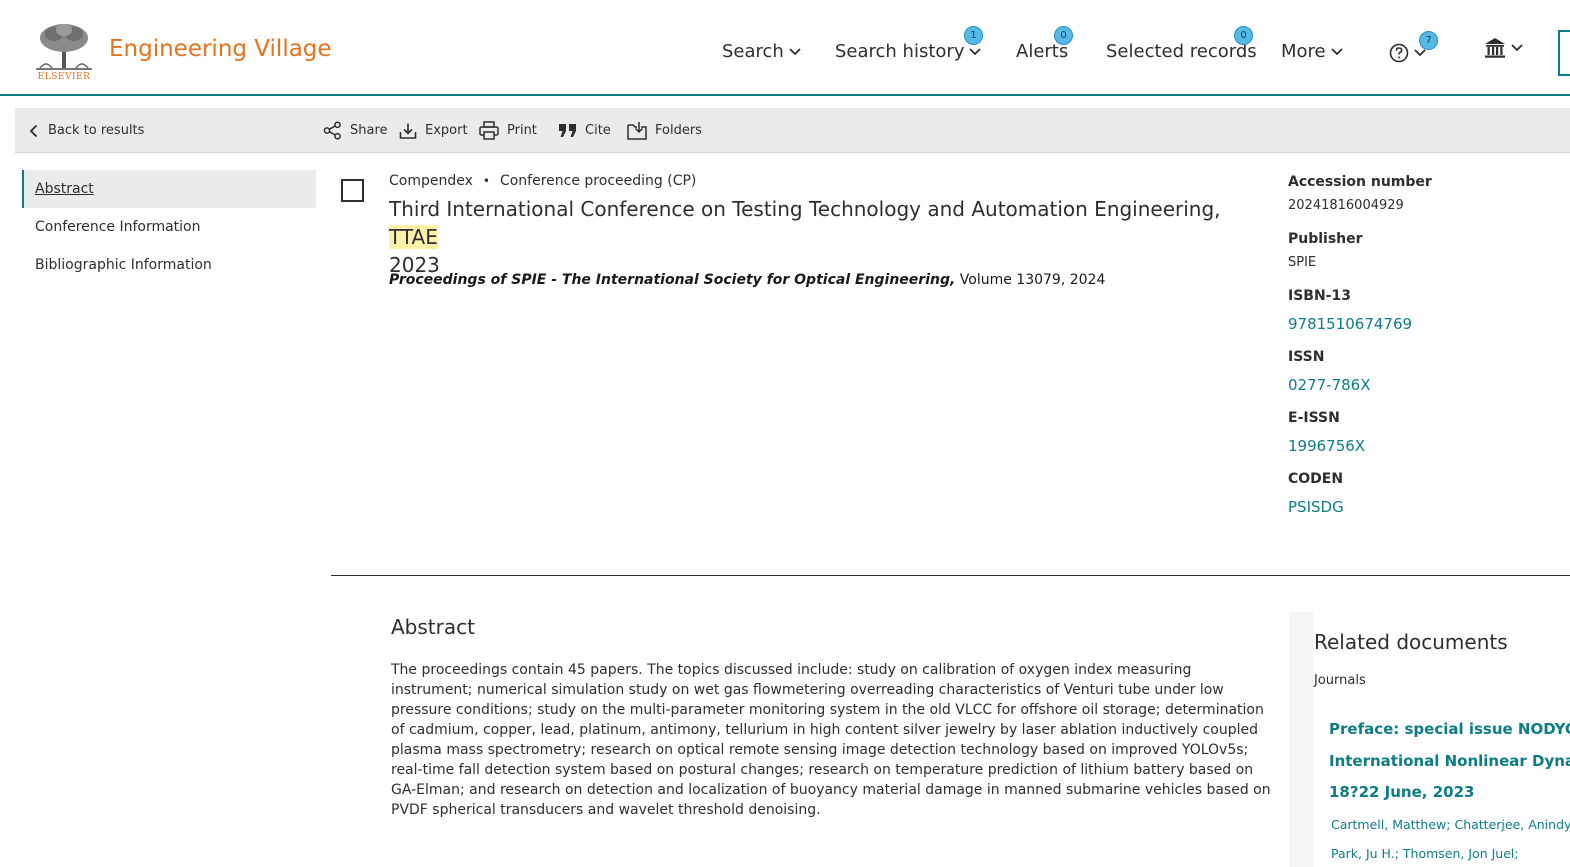 The height and width of the screenshot is (867, 1570). What do you see at coordinates (169, 189) in the screenshot?
I see `sidebar-item-abstract: Abstract` at bounding box center [169, 189].